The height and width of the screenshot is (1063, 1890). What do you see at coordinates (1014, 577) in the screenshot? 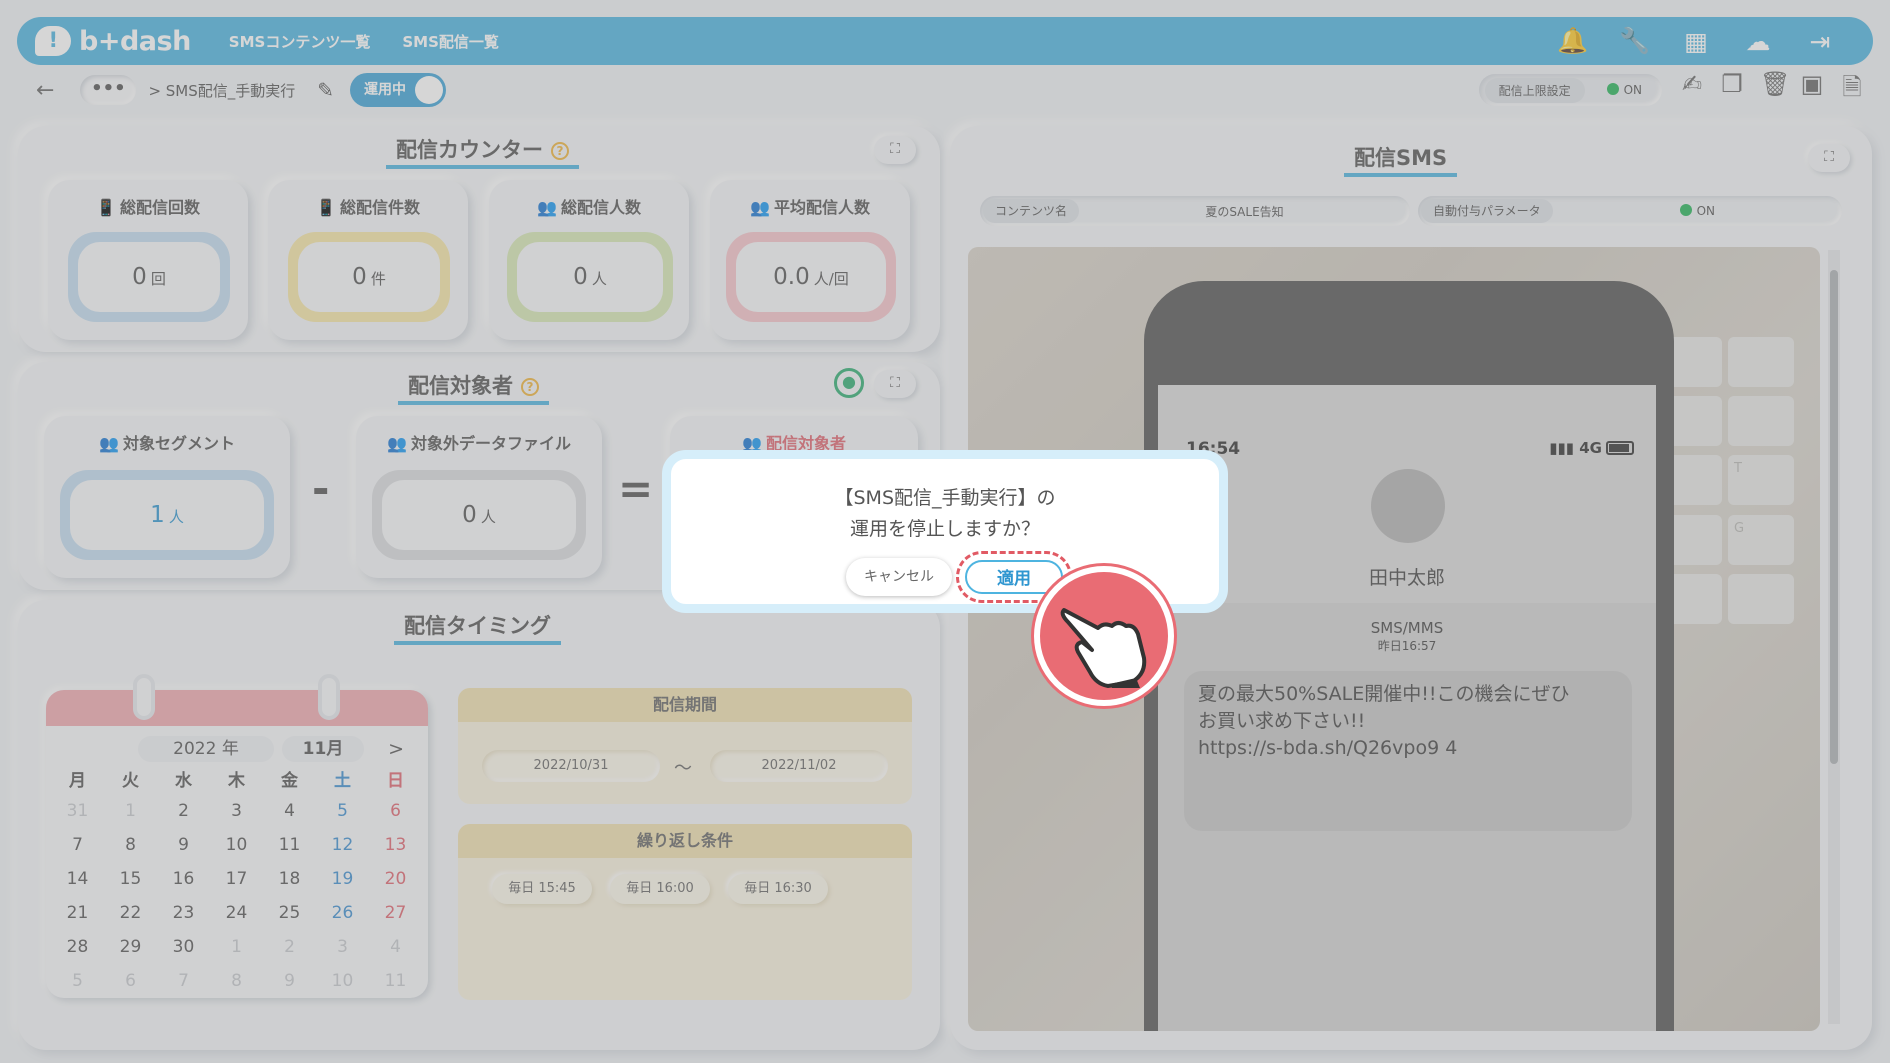
I see `apply-button: 適用` at bounding box center [1014, 577].